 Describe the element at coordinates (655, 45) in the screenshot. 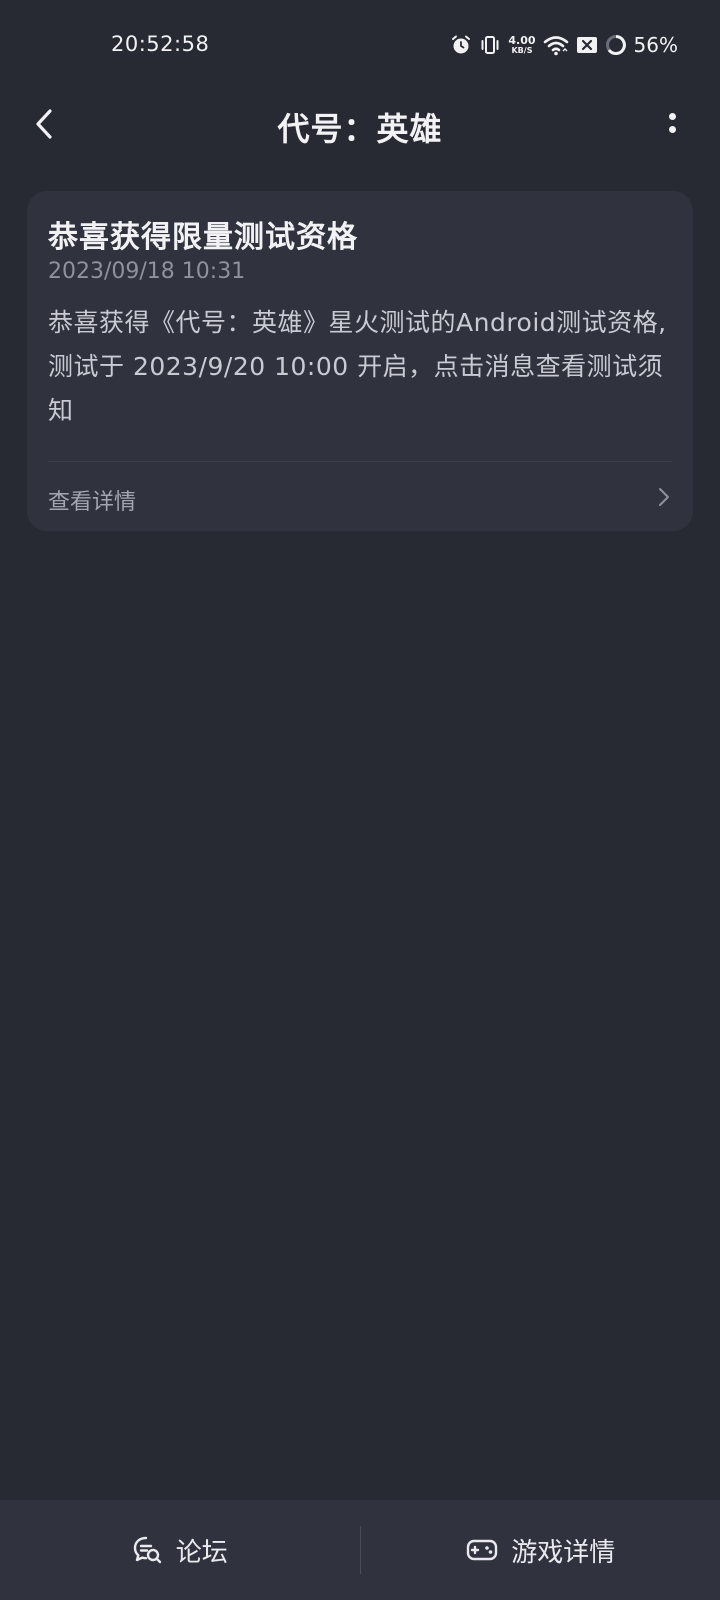

I see `battery-percentage: 56%` at that location.